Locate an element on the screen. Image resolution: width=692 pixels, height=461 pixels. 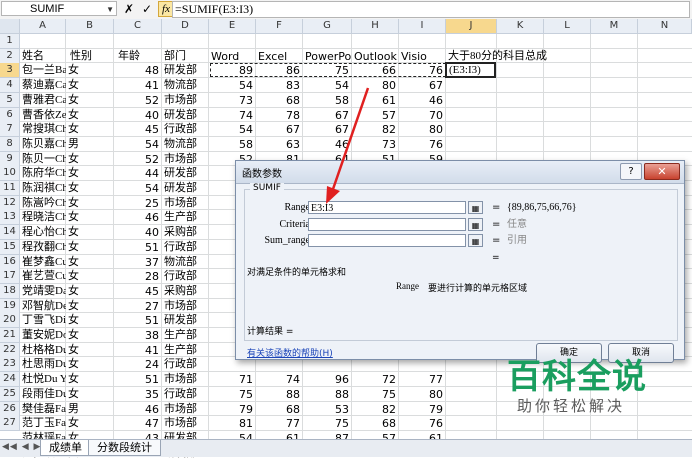
cell-name: 段雨佳Du is located at coordinates (43, 394).